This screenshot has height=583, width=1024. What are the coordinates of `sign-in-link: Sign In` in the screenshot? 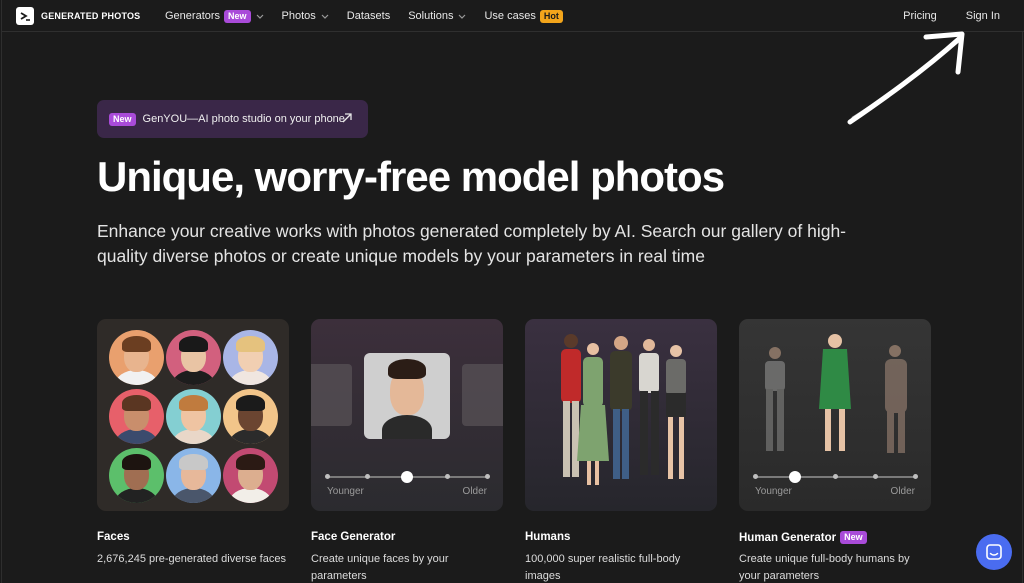 It's located at (983, 16).